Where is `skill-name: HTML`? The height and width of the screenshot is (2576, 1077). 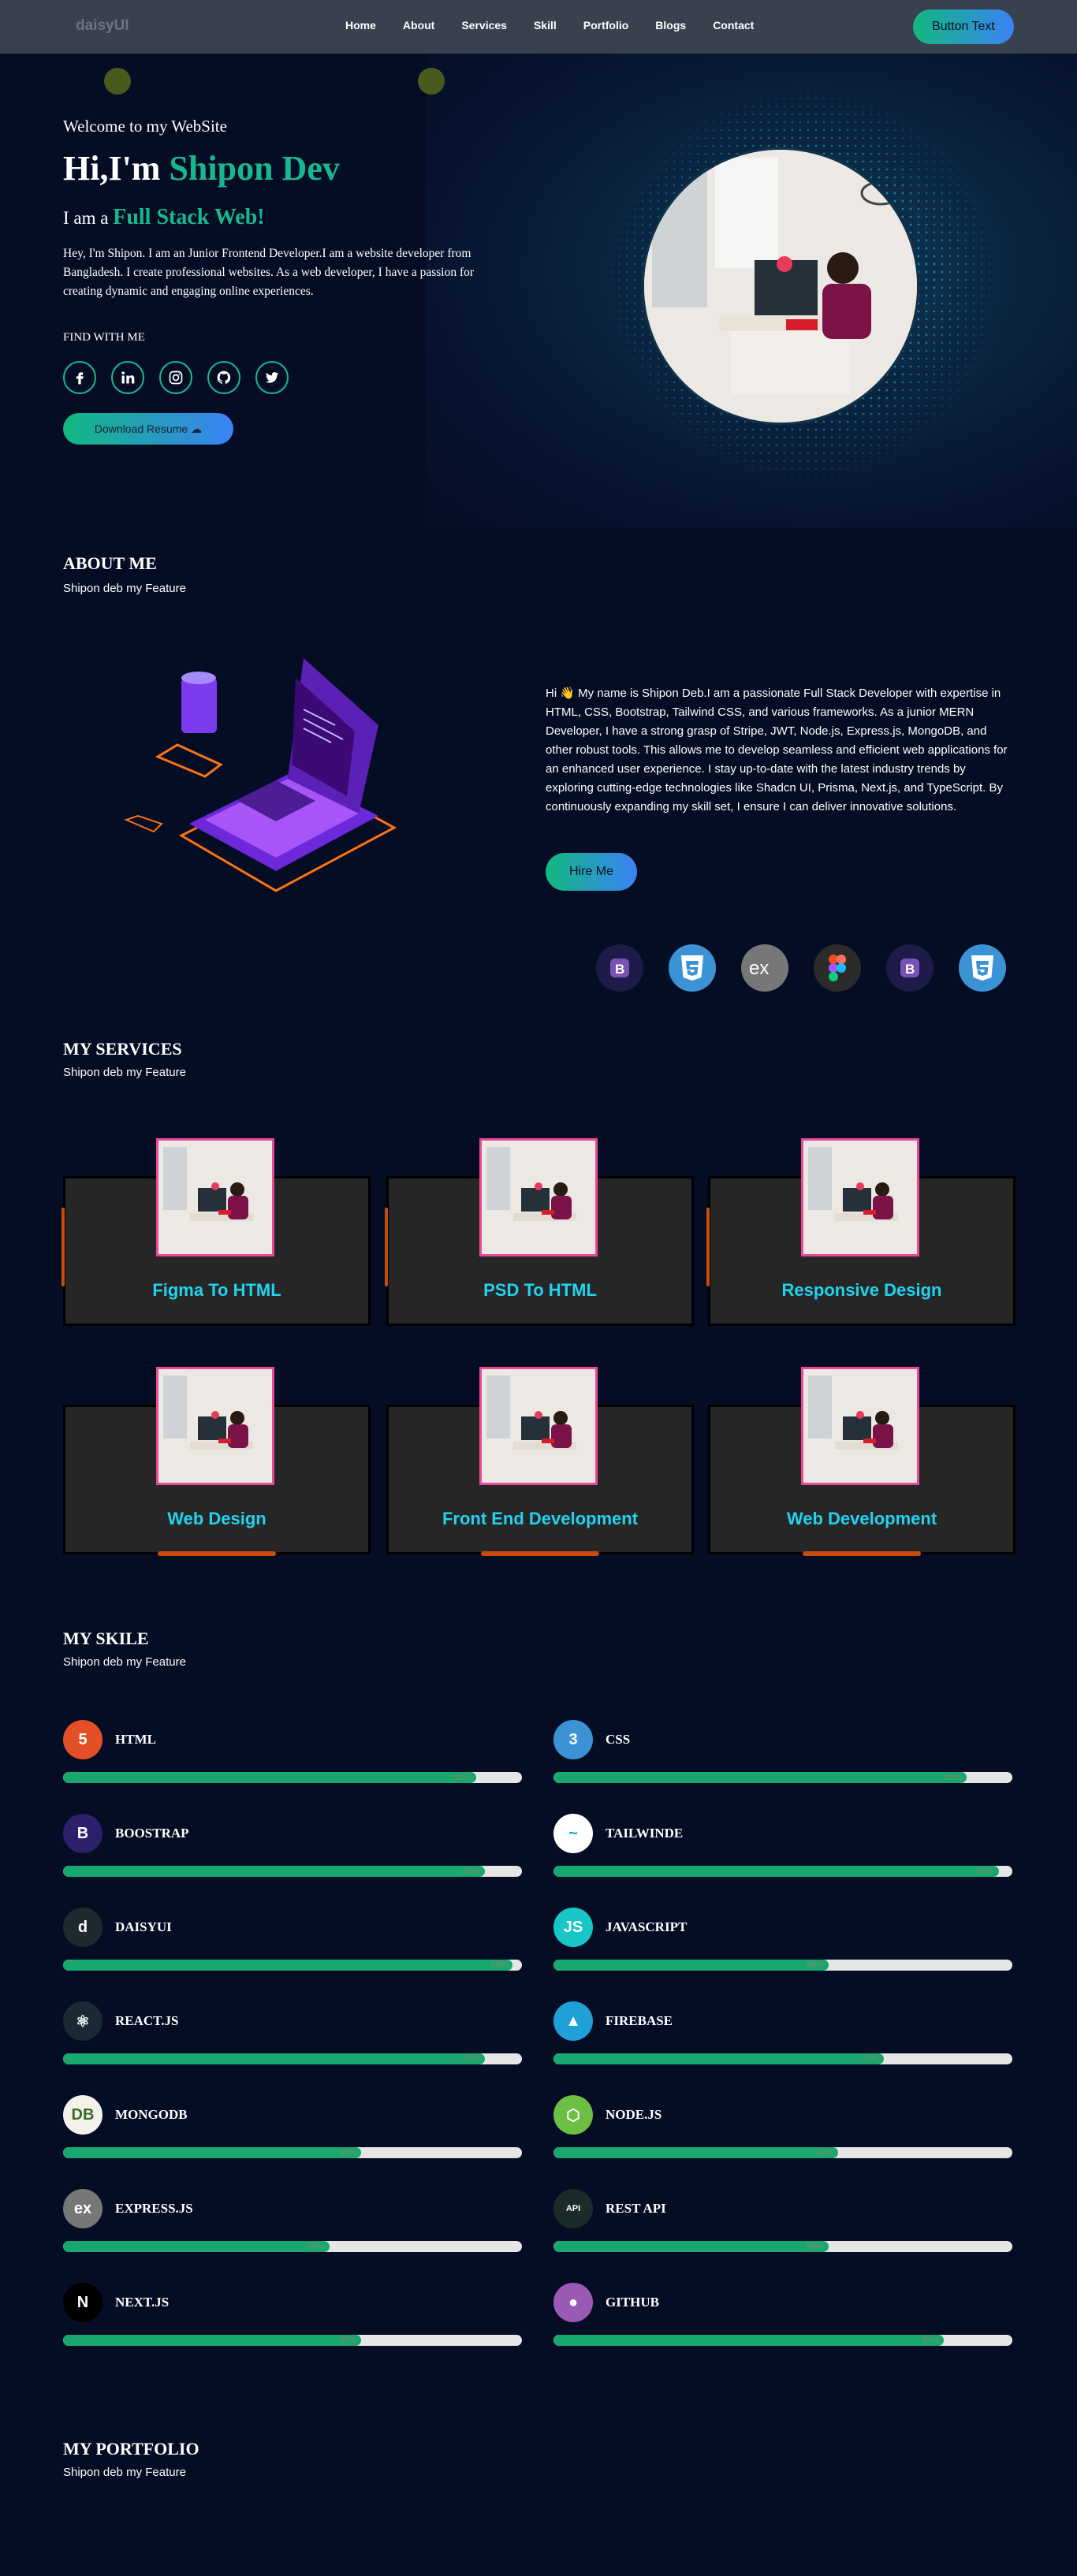
skill-name: HTML is located at coordinates (136, 1739).